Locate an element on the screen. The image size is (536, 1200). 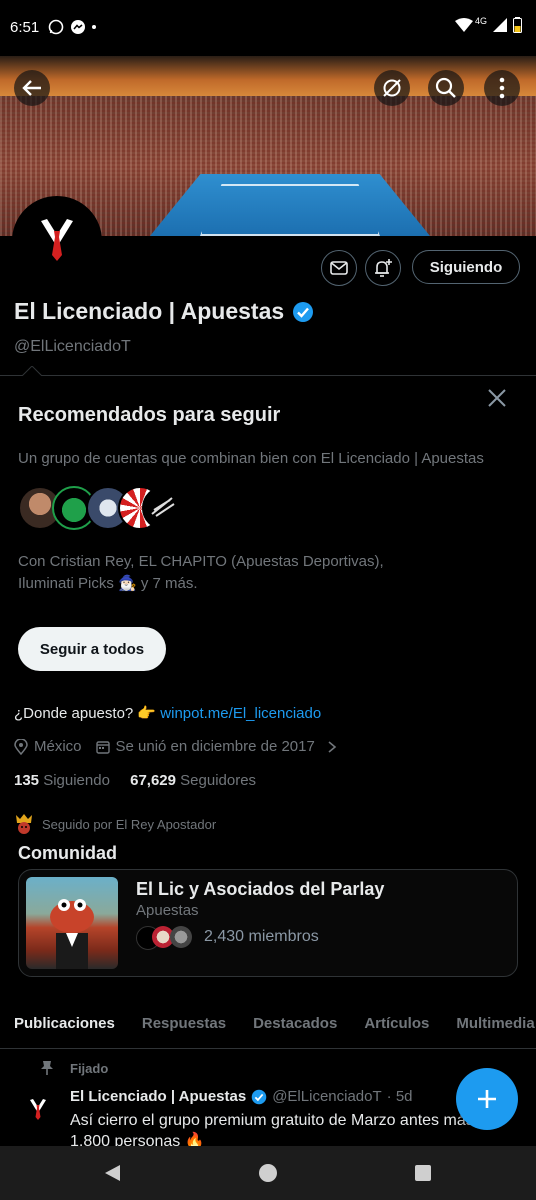
community-image is located at coordinates (72, 923).